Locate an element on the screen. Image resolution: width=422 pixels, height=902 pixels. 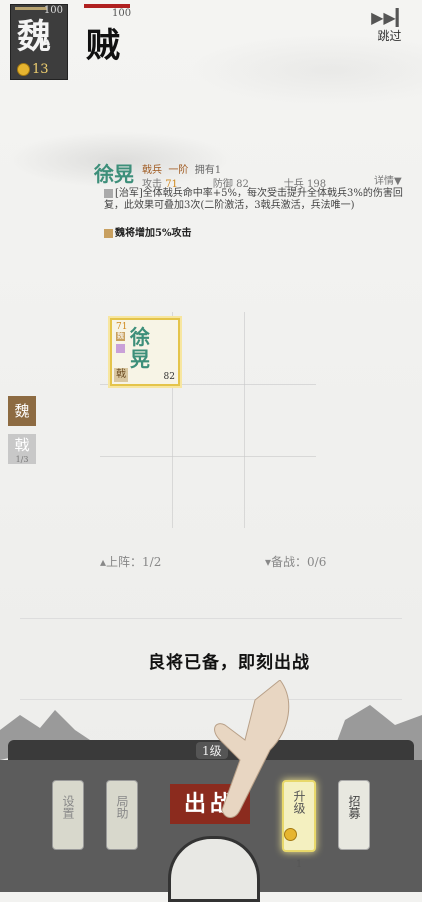
skip-button: ▶▶▎ 跳过 is located at coordinates (389, 26).